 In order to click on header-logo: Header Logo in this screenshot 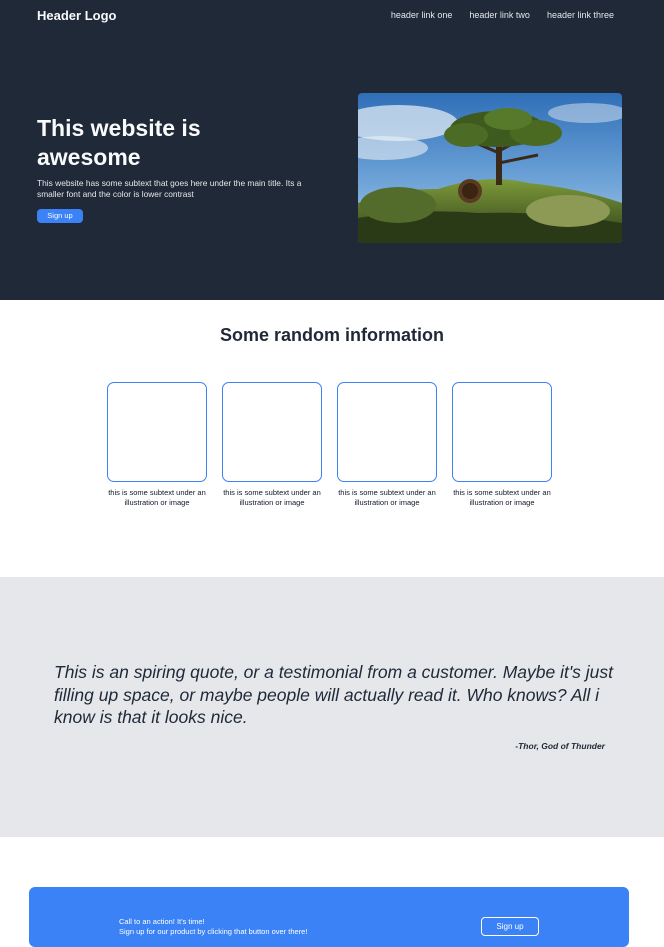, I will do `click(76, 15)`.